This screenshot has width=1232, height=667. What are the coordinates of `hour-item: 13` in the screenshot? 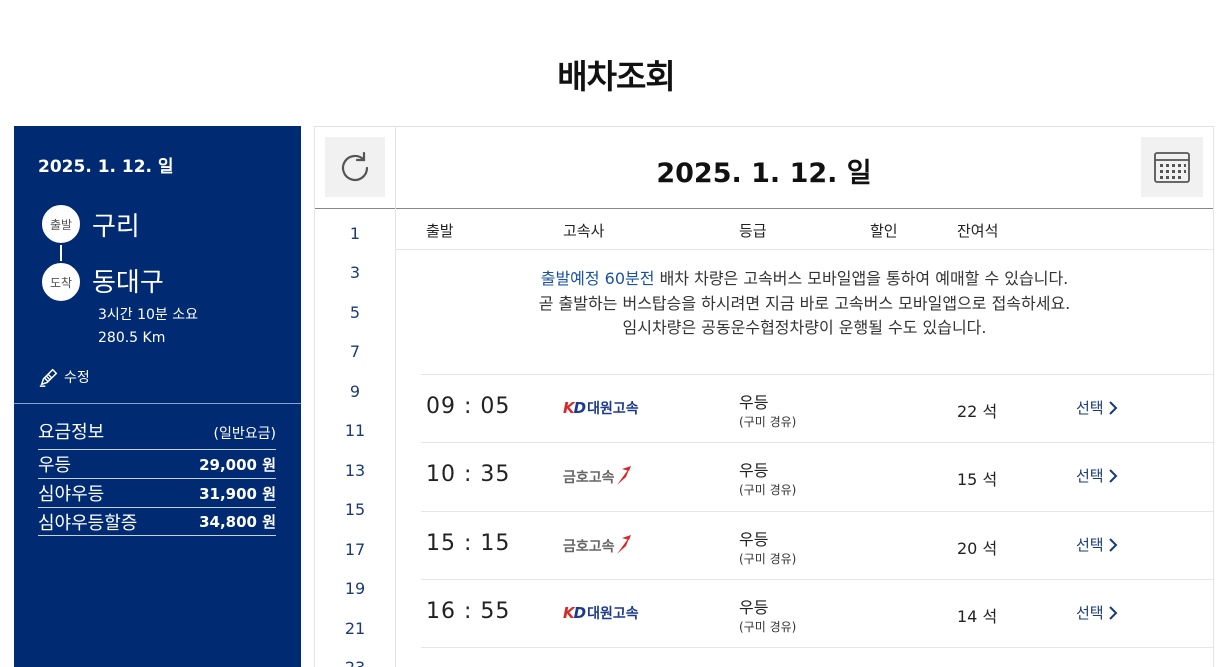 It's located at (355, 470).